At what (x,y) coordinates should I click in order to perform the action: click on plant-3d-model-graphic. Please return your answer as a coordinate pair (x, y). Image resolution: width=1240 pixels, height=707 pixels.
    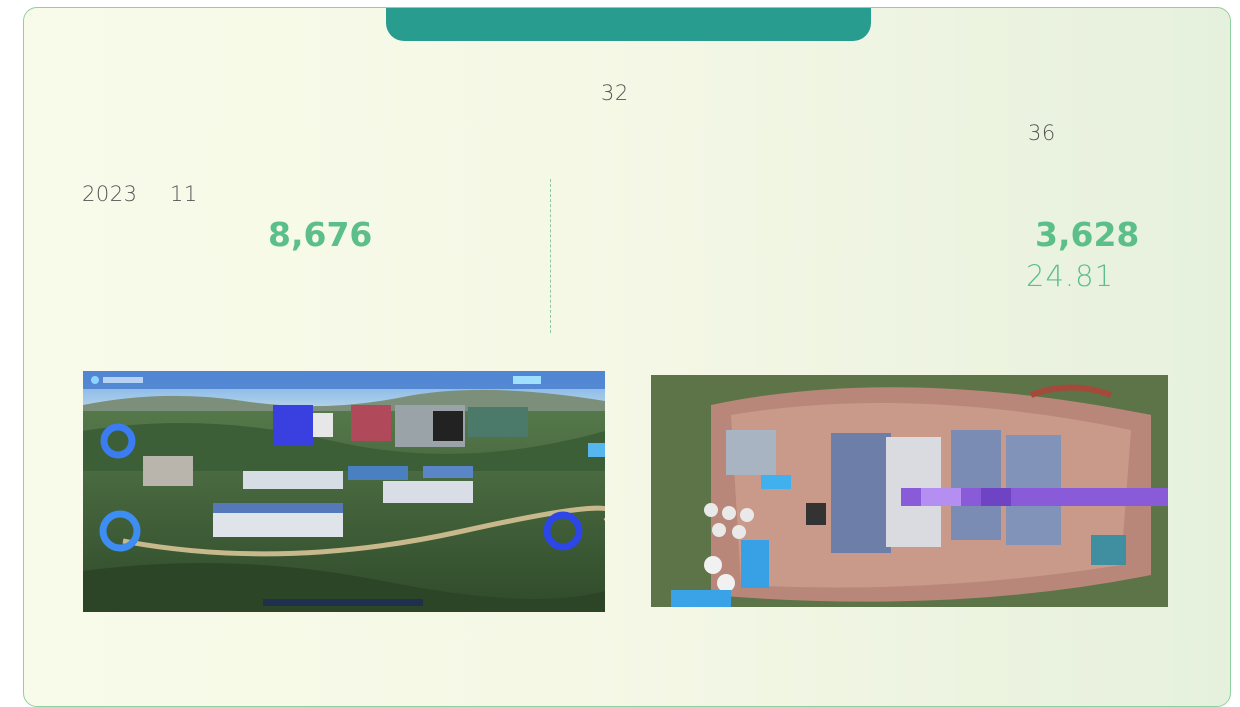
    Looking at the image, I should click on (344, 491).